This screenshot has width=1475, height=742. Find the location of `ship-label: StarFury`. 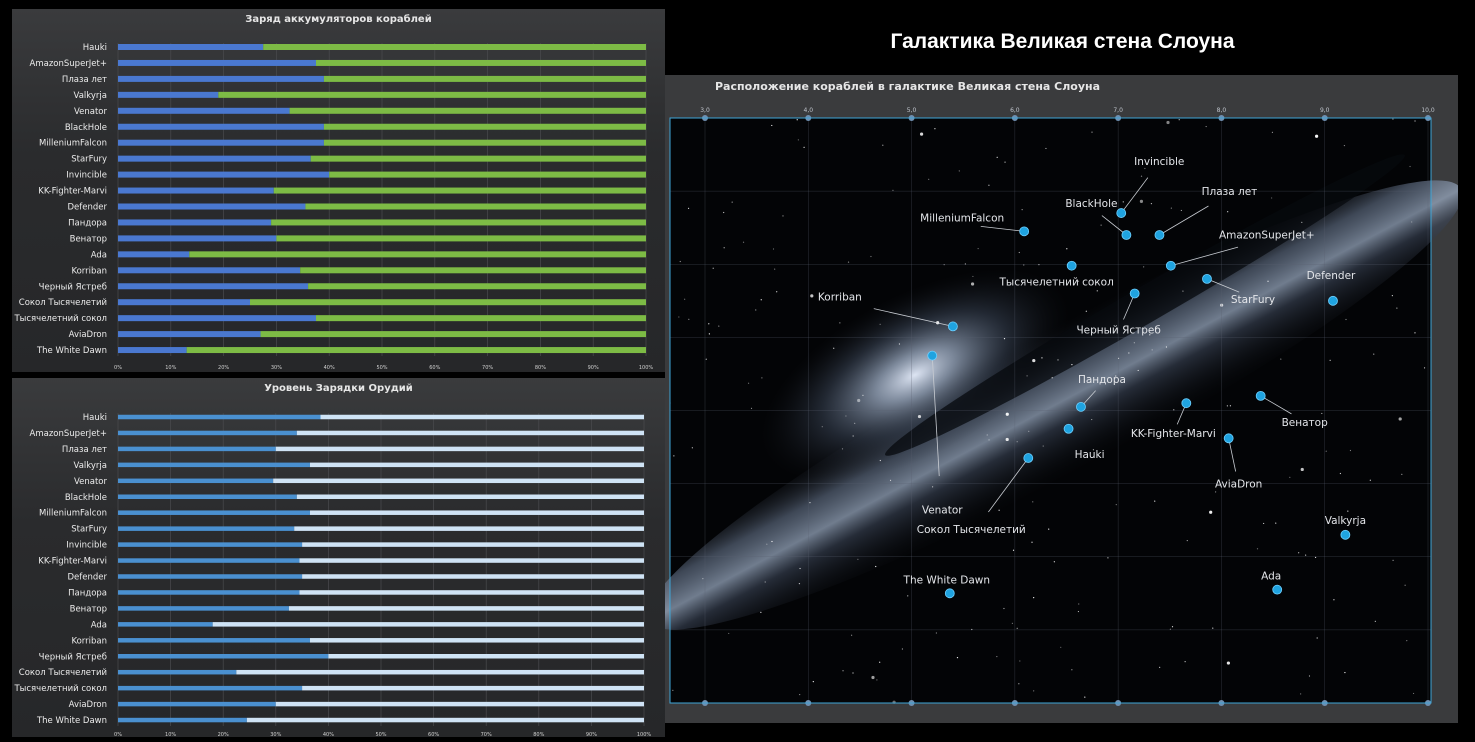

ship-label: StarFury is located at coordinates (1253, 300).